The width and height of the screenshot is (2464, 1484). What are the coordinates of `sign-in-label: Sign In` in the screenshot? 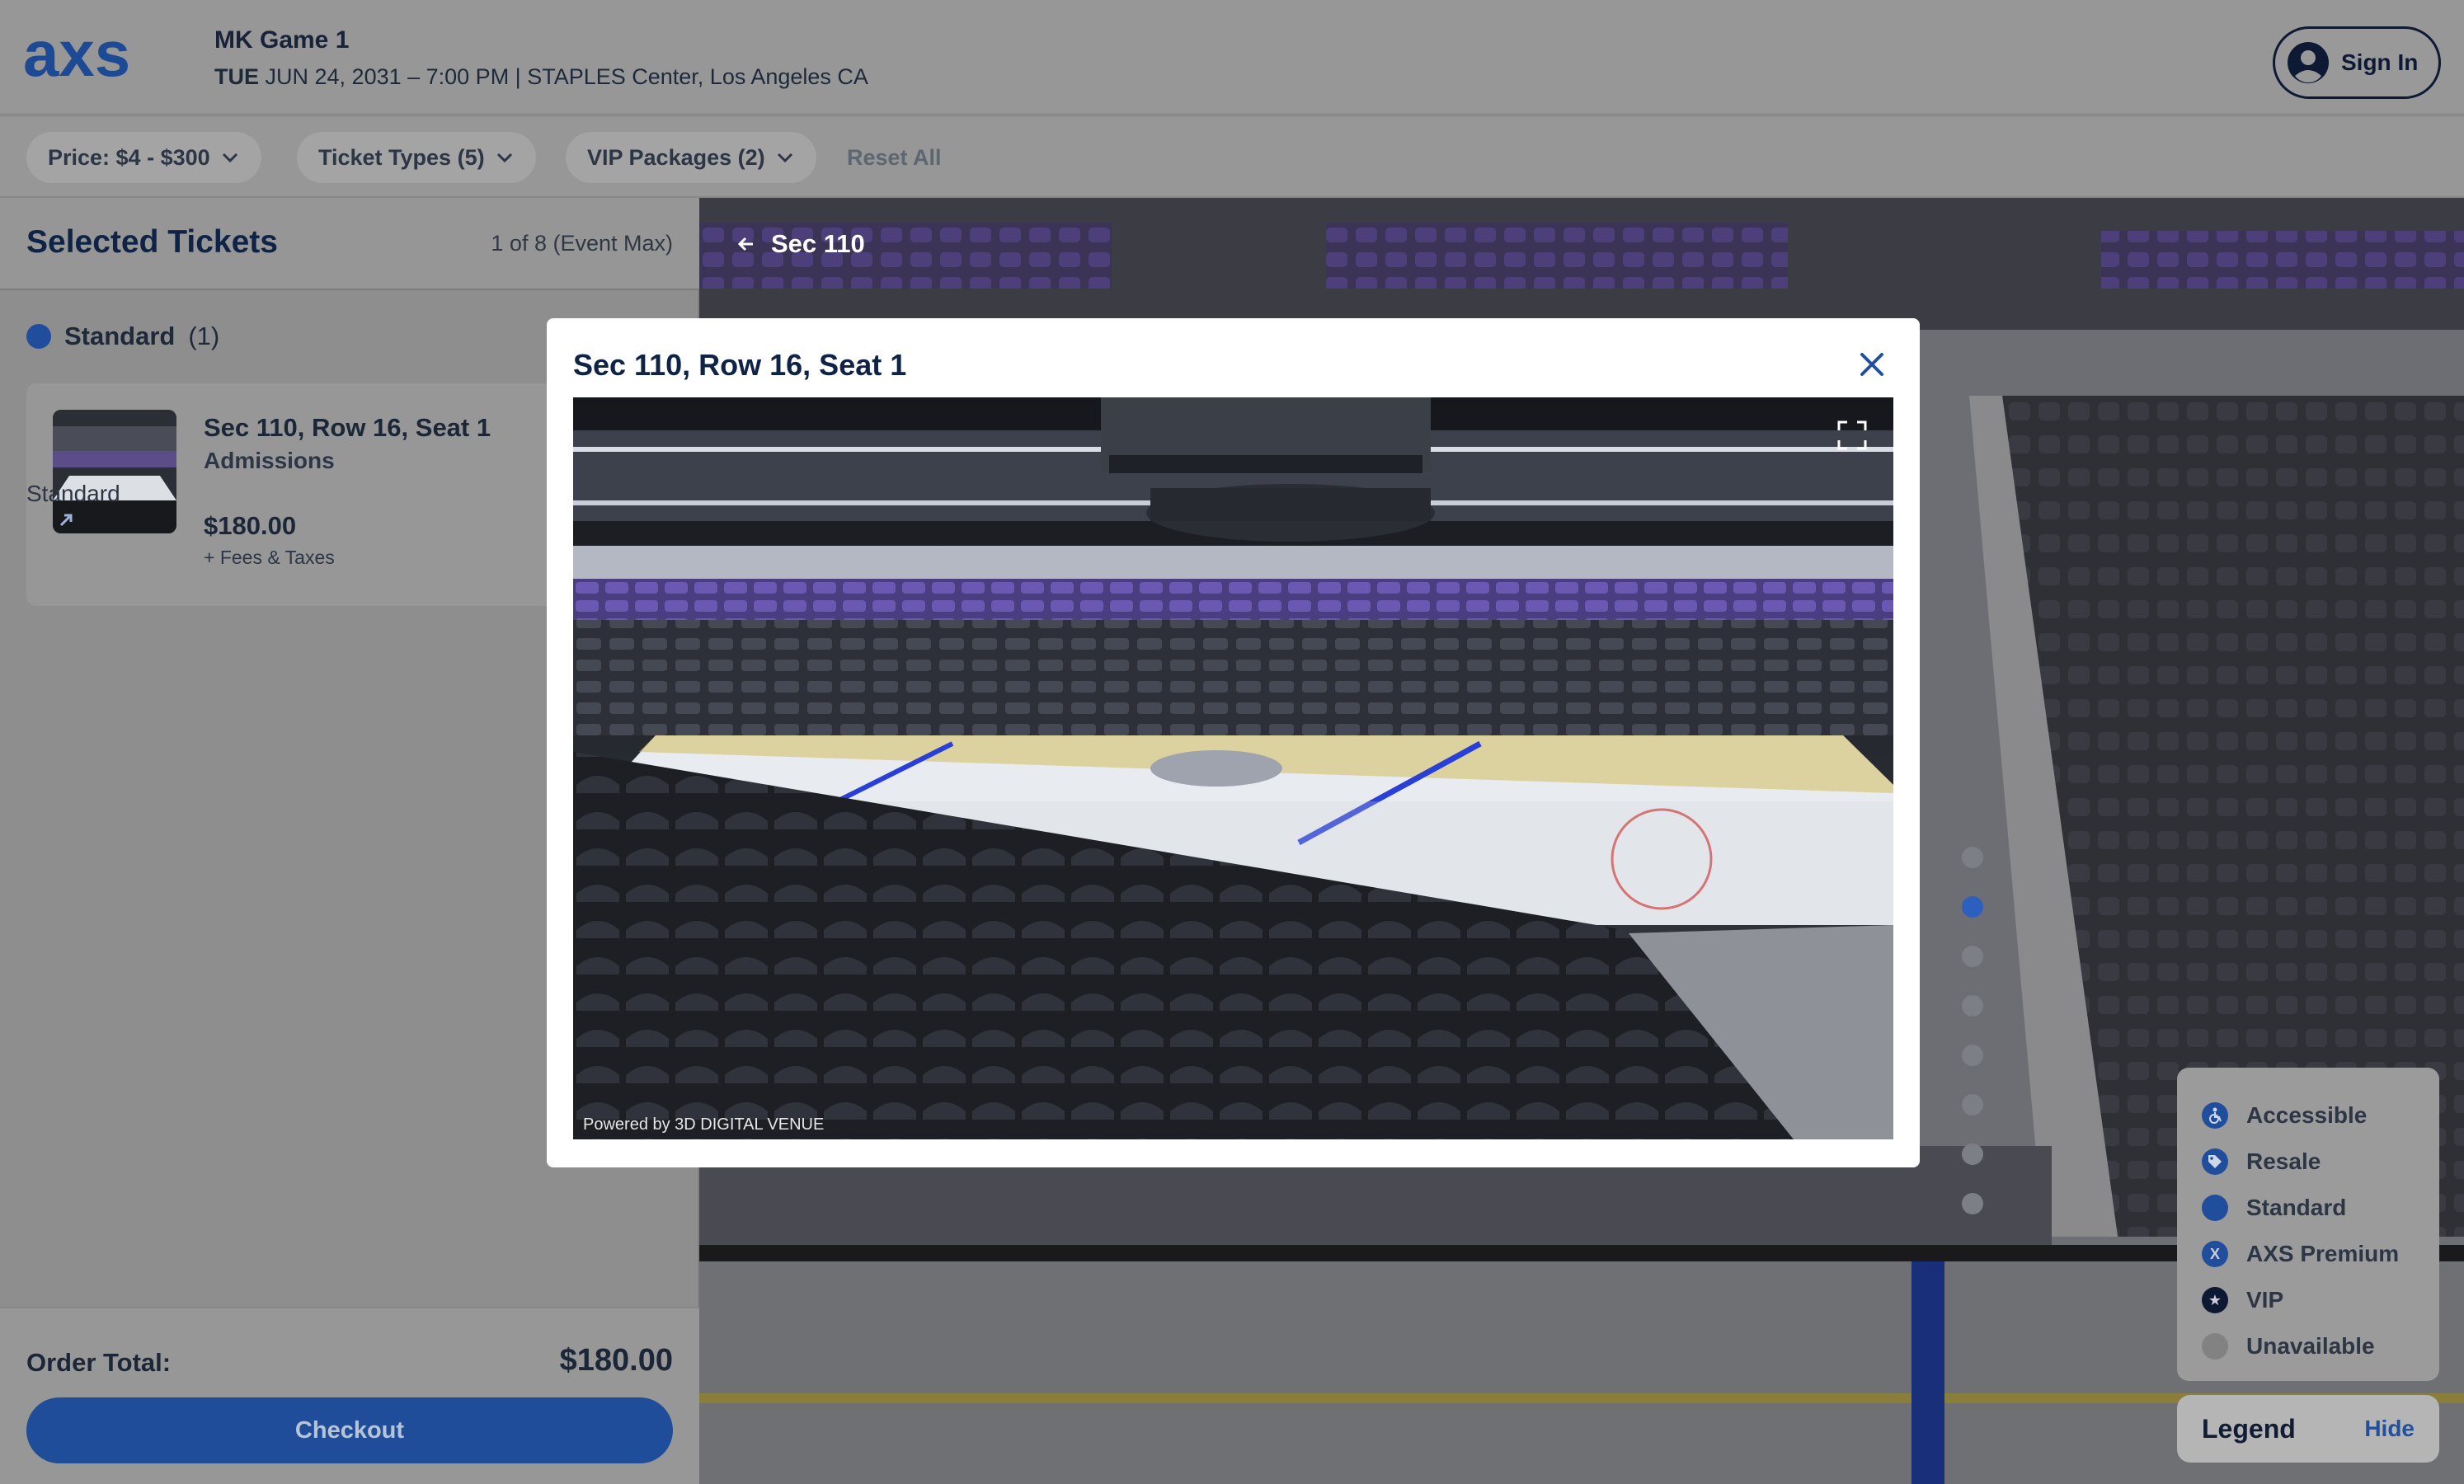 It's located at (2380, 62).